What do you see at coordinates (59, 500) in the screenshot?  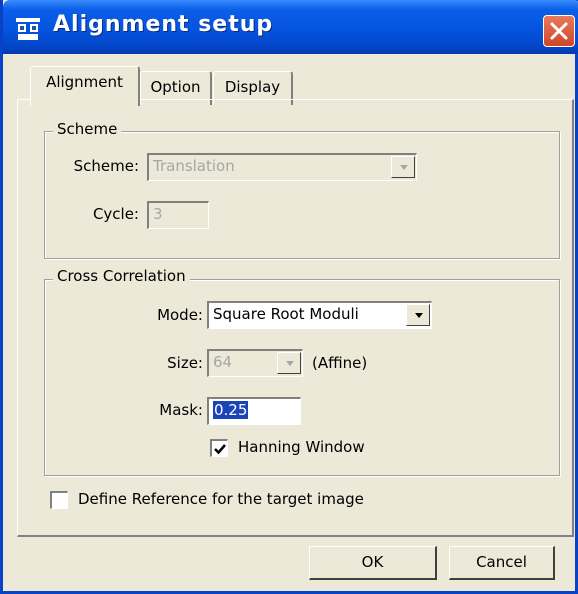 I see `define-reference-checkbox` at bounding box center [59, 500].